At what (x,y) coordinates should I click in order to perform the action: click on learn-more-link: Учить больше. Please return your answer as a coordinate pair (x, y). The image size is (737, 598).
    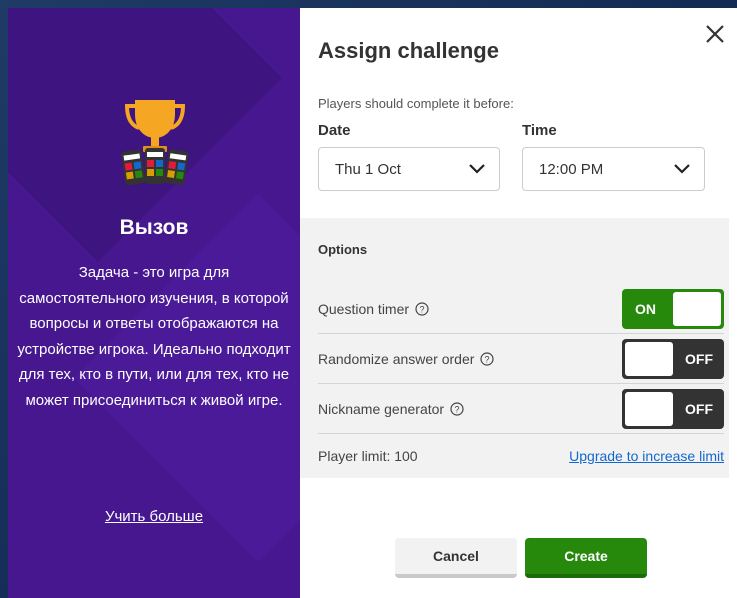
    Looking at the image, I should click on (154, 516).